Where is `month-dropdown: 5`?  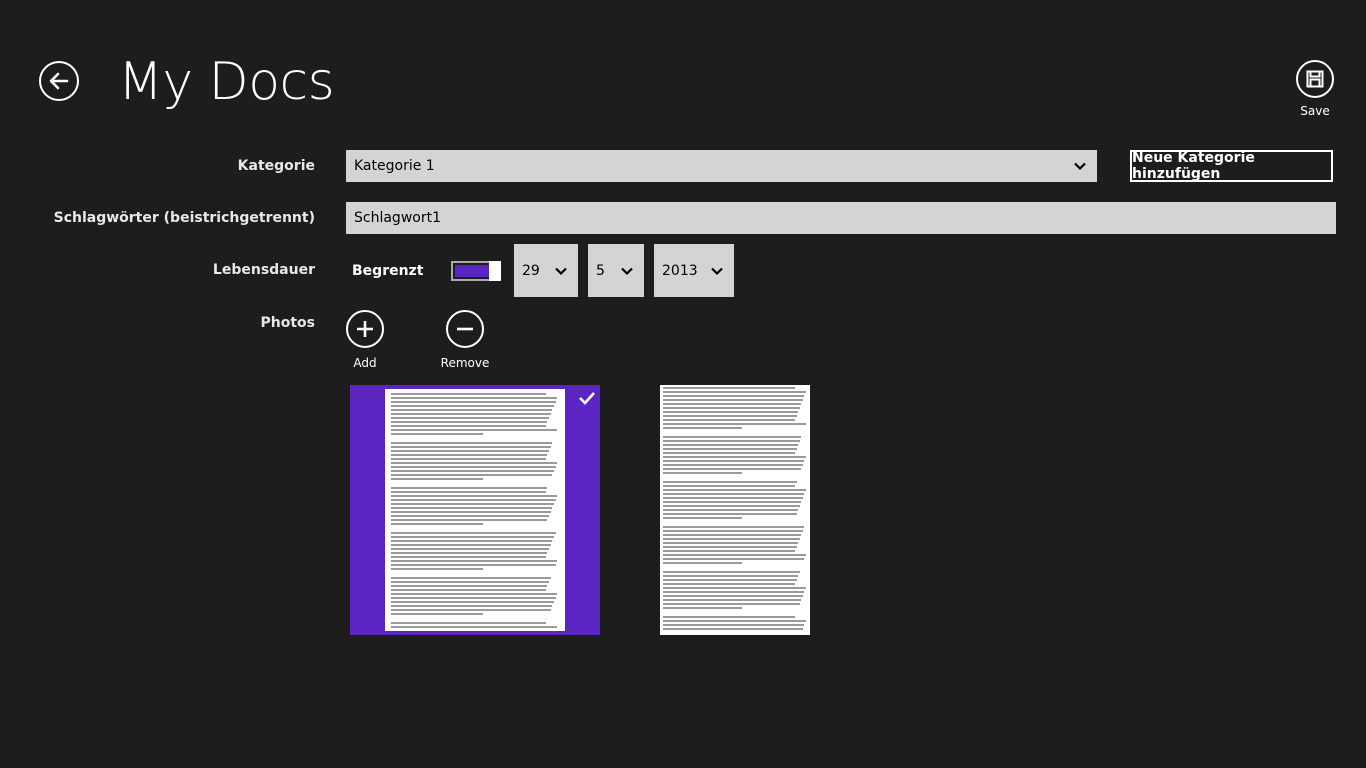
month-dropdown: 5 is located at coordinates (616, 270).